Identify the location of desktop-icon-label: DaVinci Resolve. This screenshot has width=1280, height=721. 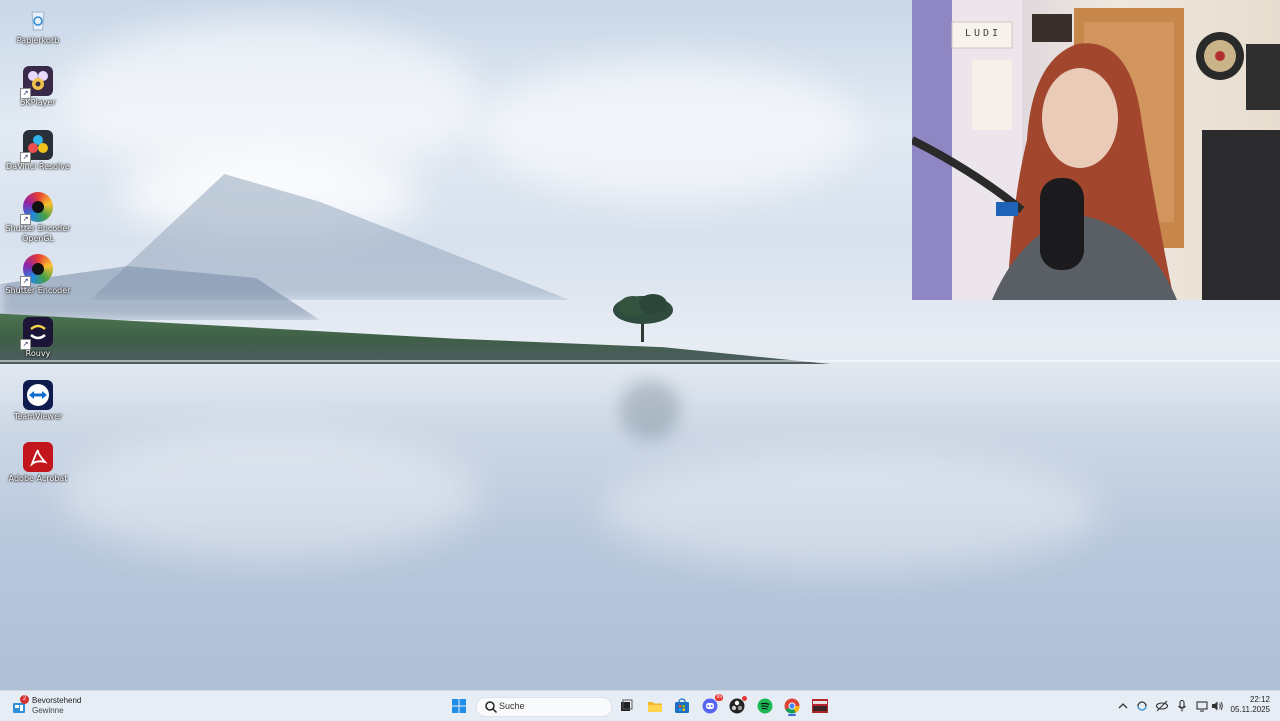
(38, 166).